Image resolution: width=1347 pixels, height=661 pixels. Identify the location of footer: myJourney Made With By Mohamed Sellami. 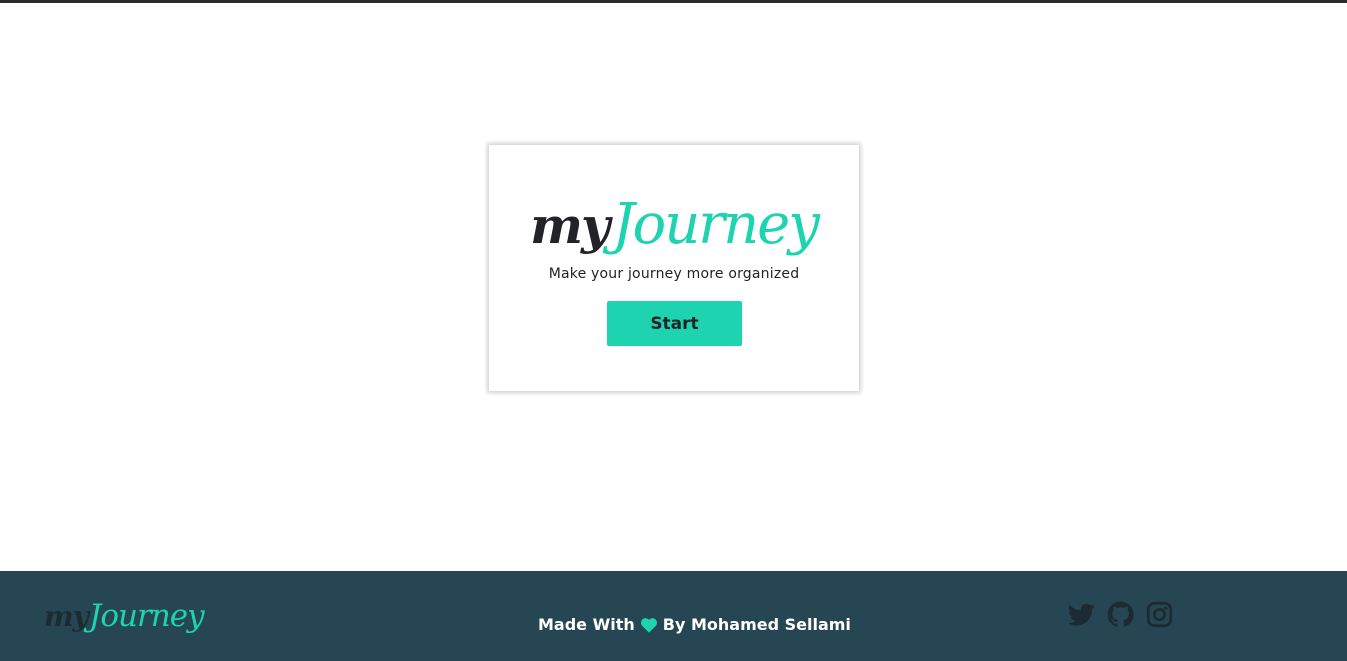
(673, 616).